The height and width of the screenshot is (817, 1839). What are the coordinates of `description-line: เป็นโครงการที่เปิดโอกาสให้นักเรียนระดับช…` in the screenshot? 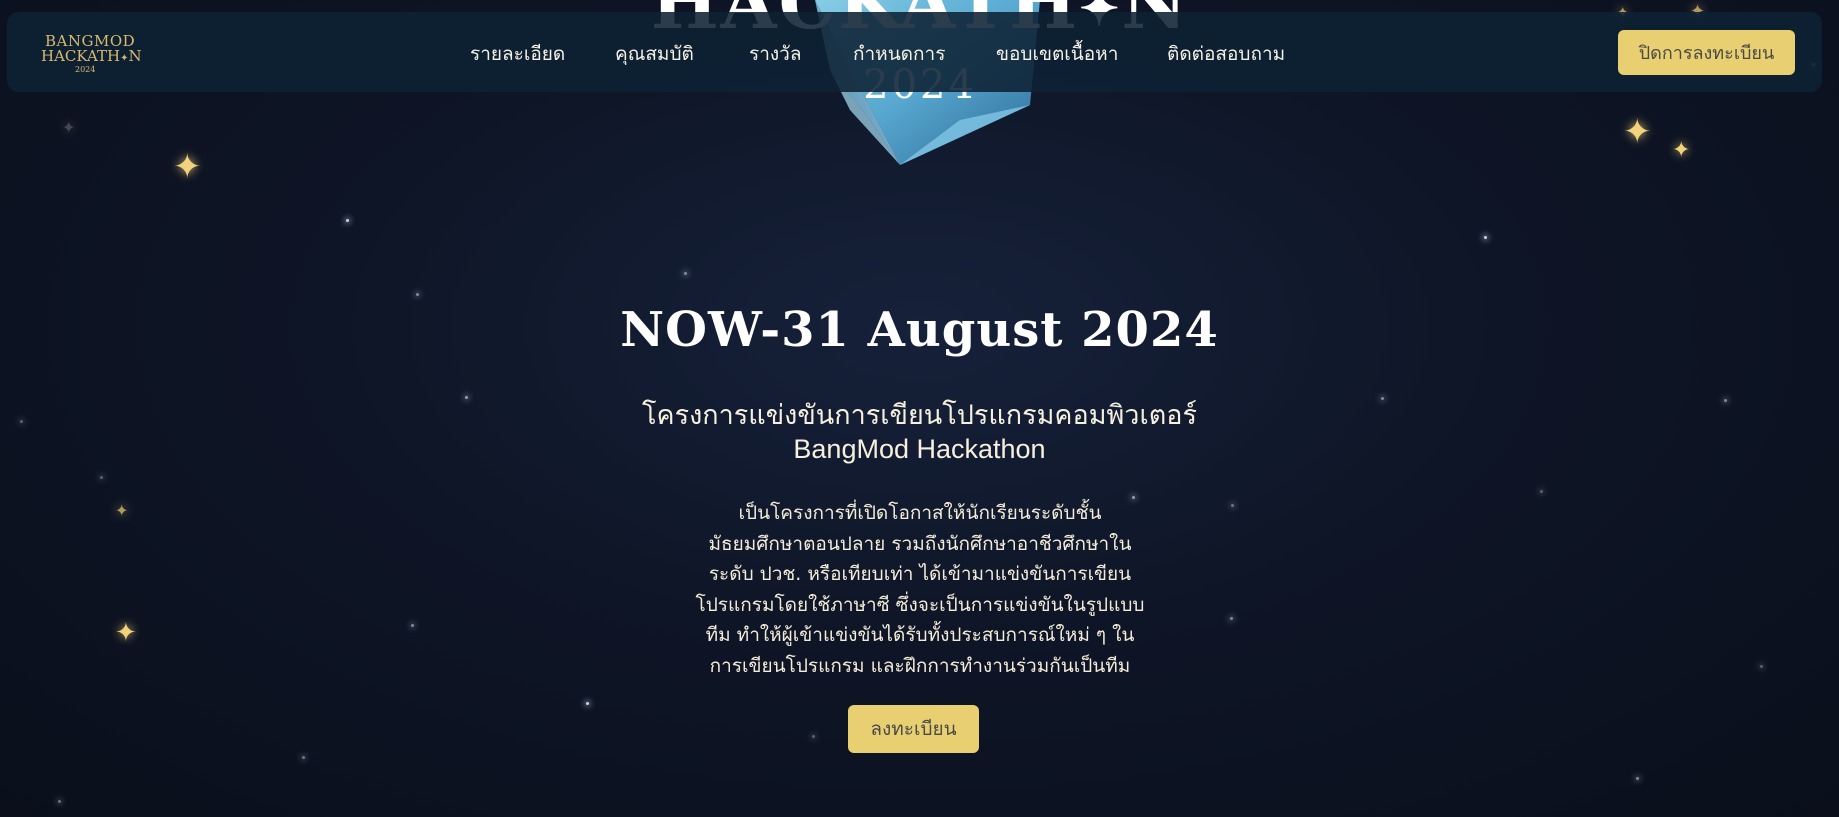 It's located at (920, 513).